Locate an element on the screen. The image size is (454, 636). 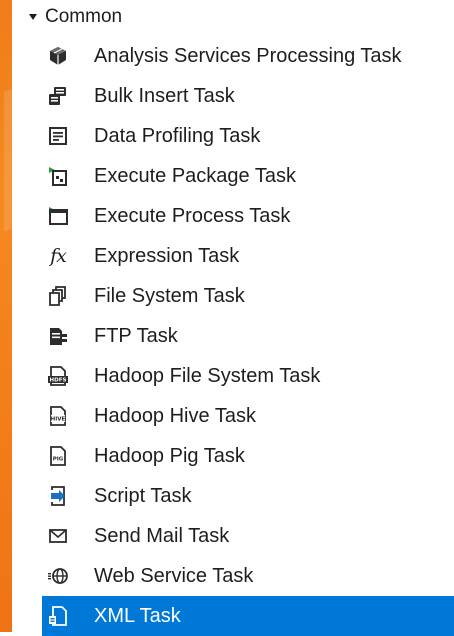
group-header-common: Common is located at coordinates (233, 17).